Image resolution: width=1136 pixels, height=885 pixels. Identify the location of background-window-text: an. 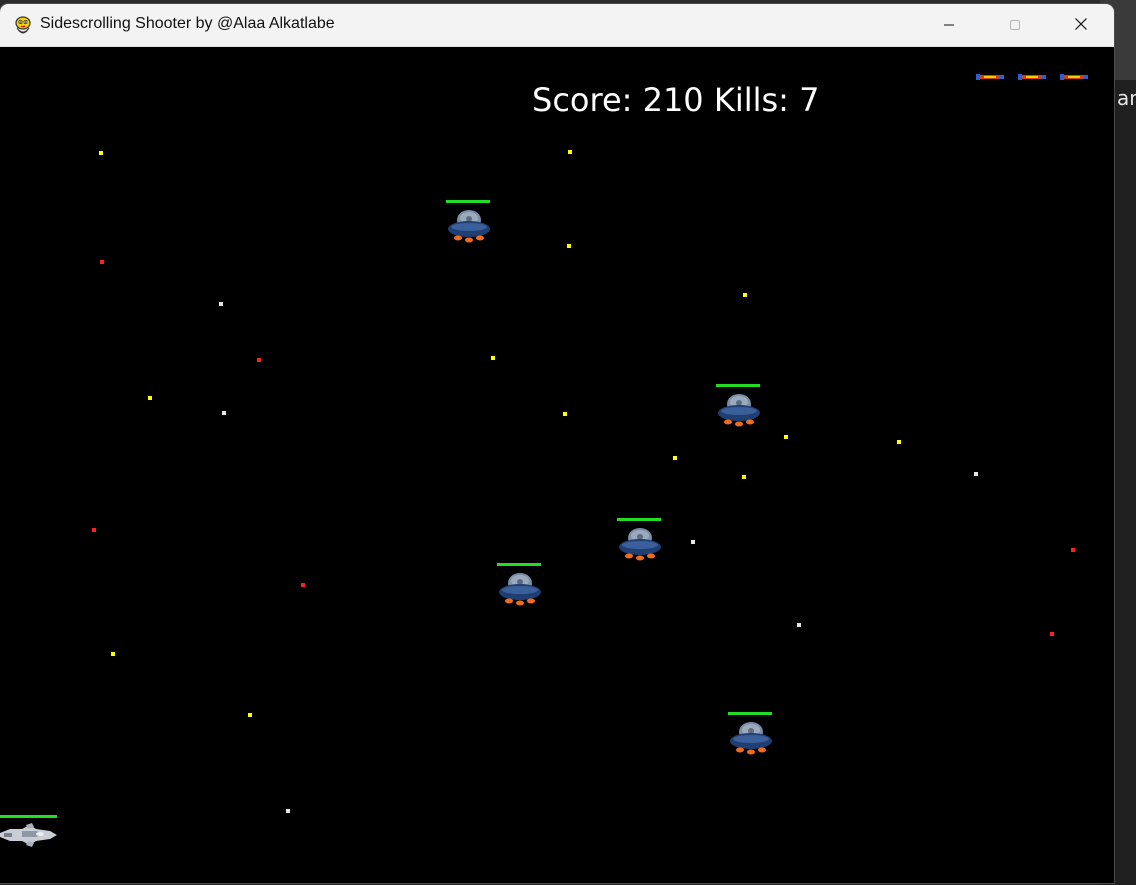
(1126, 98).